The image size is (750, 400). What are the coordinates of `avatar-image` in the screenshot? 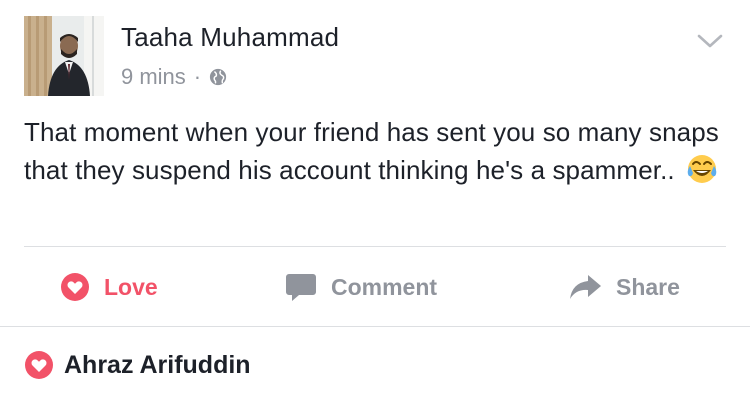 It's located at (64, 56).